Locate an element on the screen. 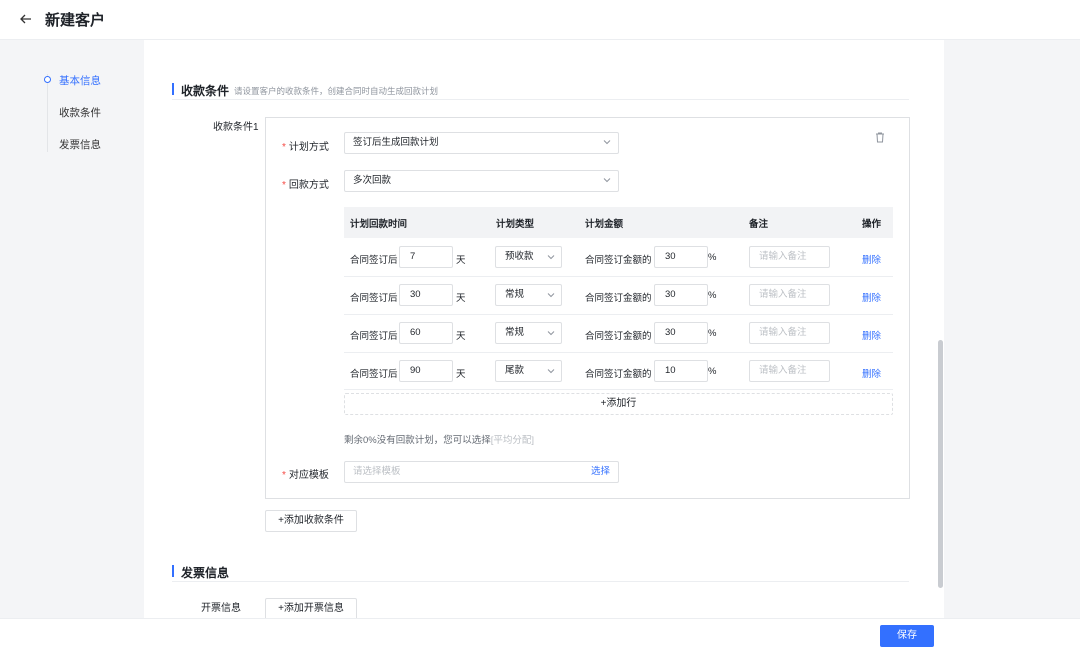 The width and height of the screenshot is (1080, 652). payment-section-title: 收款条件 is located at coordinates (205, 91).